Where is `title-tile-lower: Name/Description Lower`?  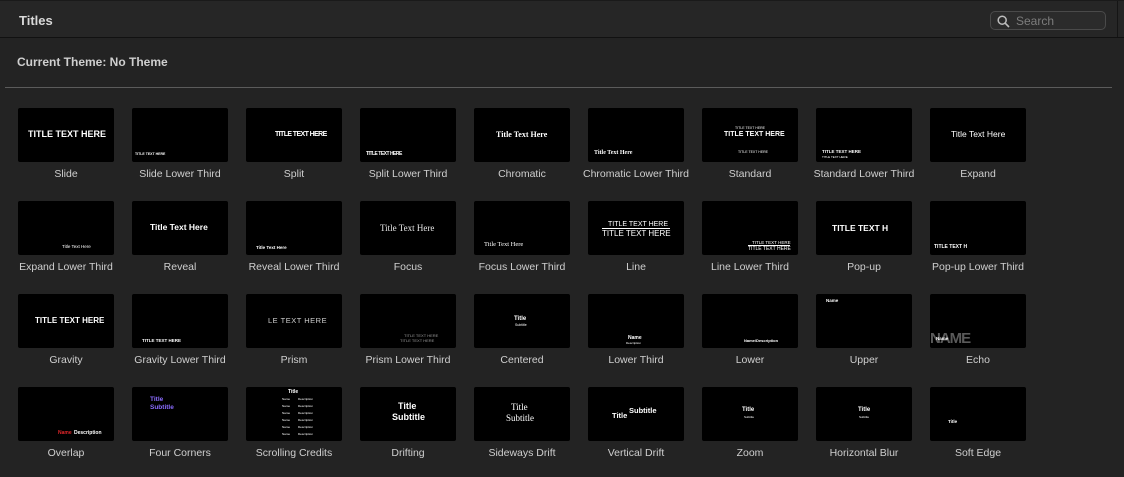
title-tile-lower: Name/Description Lower is located at coordinates (749, 339).